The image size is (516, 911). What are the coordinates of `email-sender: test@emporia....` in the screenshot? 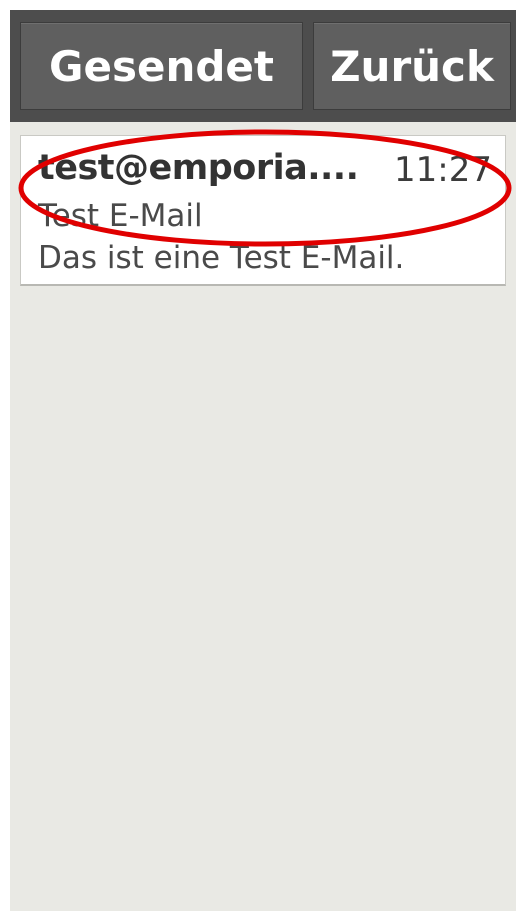 It's located at (198, 168).